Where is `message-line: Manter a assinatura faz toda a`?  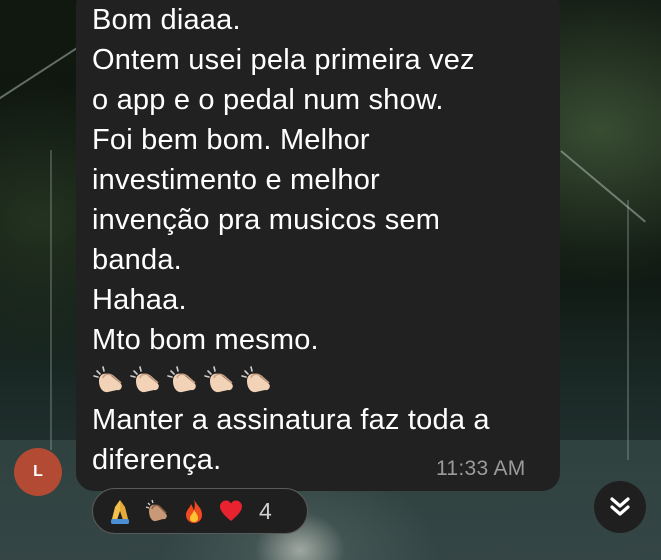 message-line: Manter a assinatura faz toda a is located at coordinates (291, 420).